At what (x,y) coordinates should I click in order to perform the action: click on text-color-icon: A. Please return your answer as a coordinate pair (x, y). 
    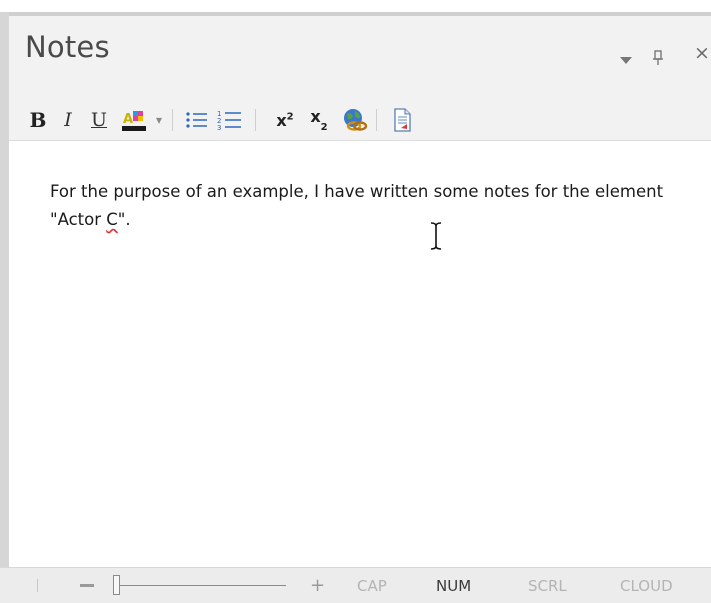
    Looking at the image, I should click on (134, 121).